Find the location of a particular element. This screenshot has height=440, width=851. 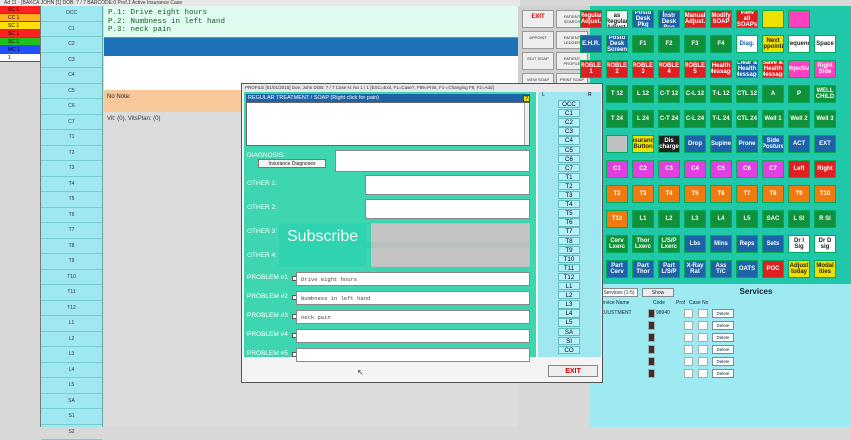

vertebra-row: C6 is located at coordinates (71, 107).